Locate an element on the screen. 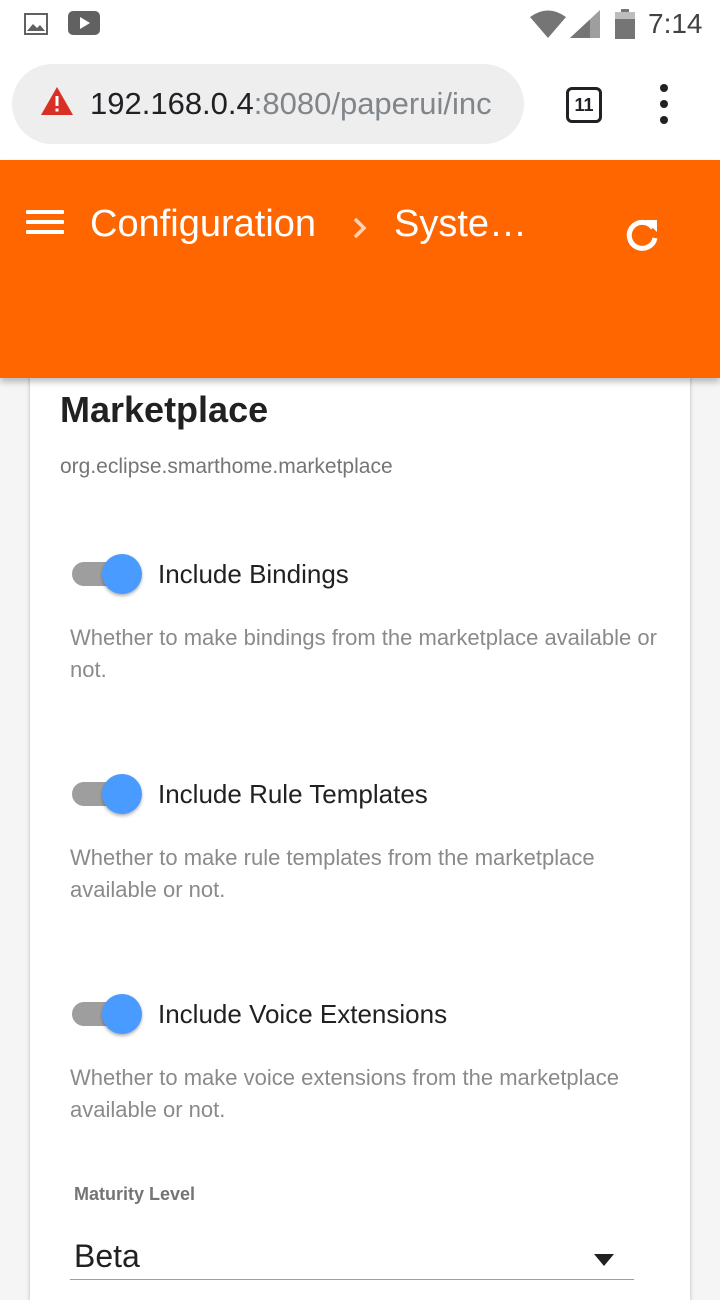 The image size is (720, 1300). include-voice-extensions-toggle is located at coordinates (107, 1014).